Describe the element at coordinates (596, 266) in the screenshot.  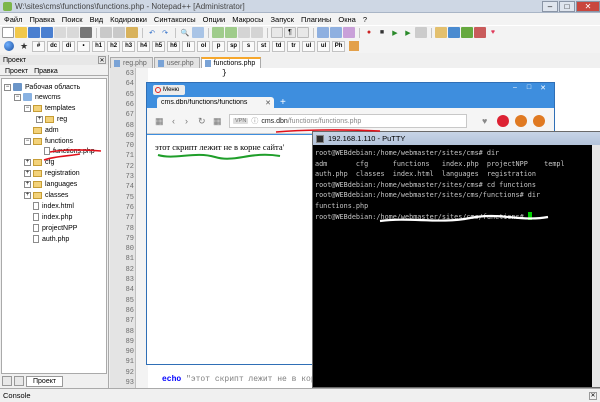
I see `putty-scrollbar` at that location.